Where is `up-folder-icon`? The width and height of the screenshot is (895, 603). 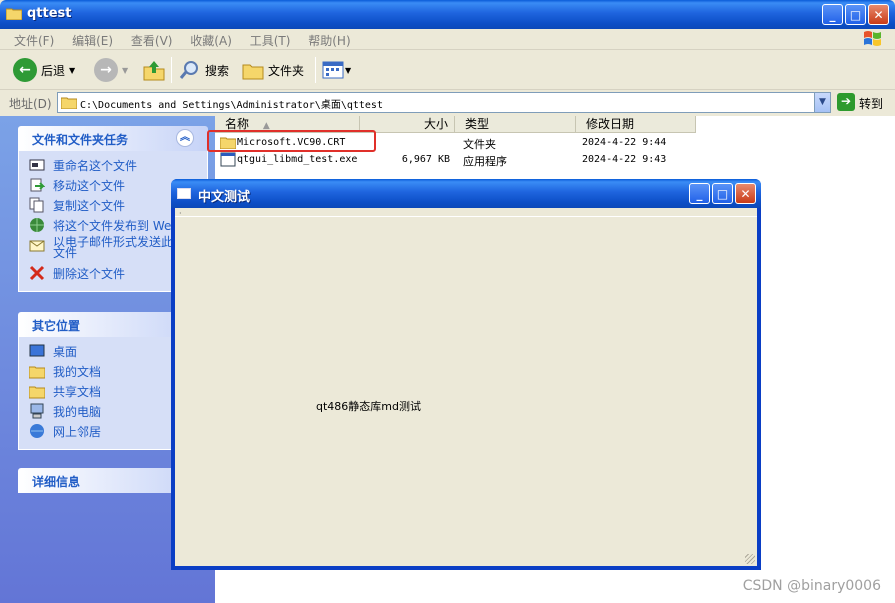
up-folder-icon is located at coordinates (154, 71).